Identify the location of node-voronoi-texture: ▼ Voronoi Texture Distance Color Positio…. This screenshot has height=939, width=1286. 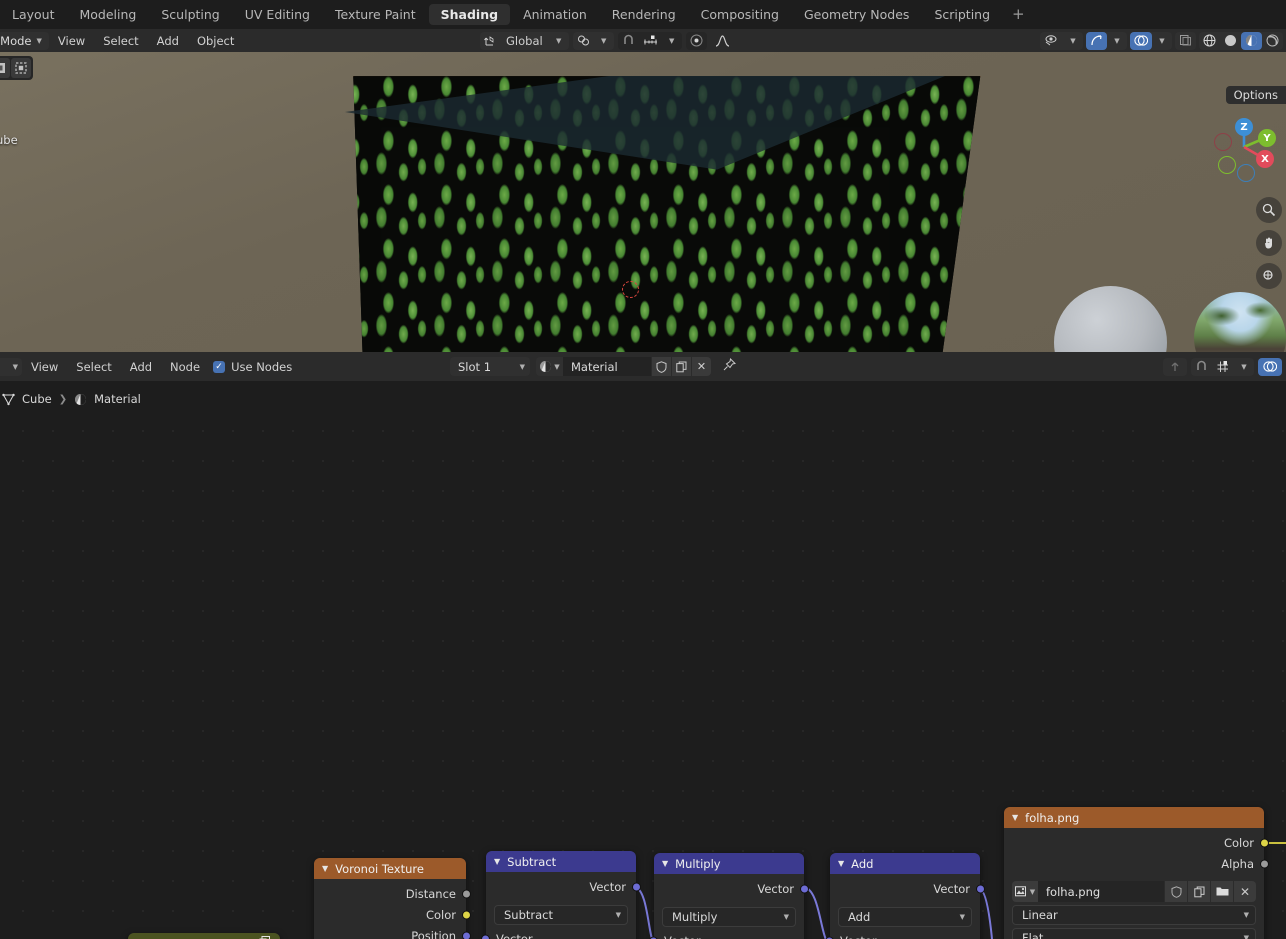
(392, 898).